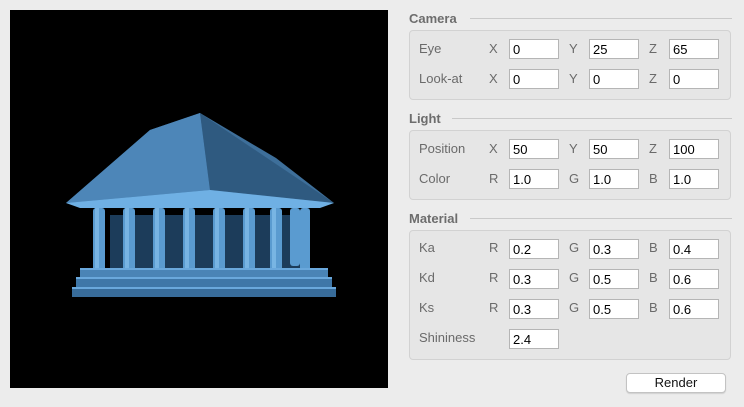 This screenshot has width=744, height=407. Describe the element at coordinates (614, 179) in the screenshot. I see `color-g-field: 1.0` at that location.